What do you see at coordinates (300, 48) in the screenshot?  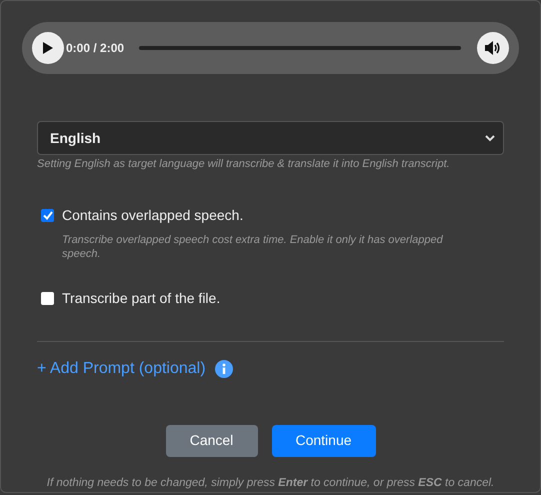 I see `progress-track` at bounding box center [300, 48].